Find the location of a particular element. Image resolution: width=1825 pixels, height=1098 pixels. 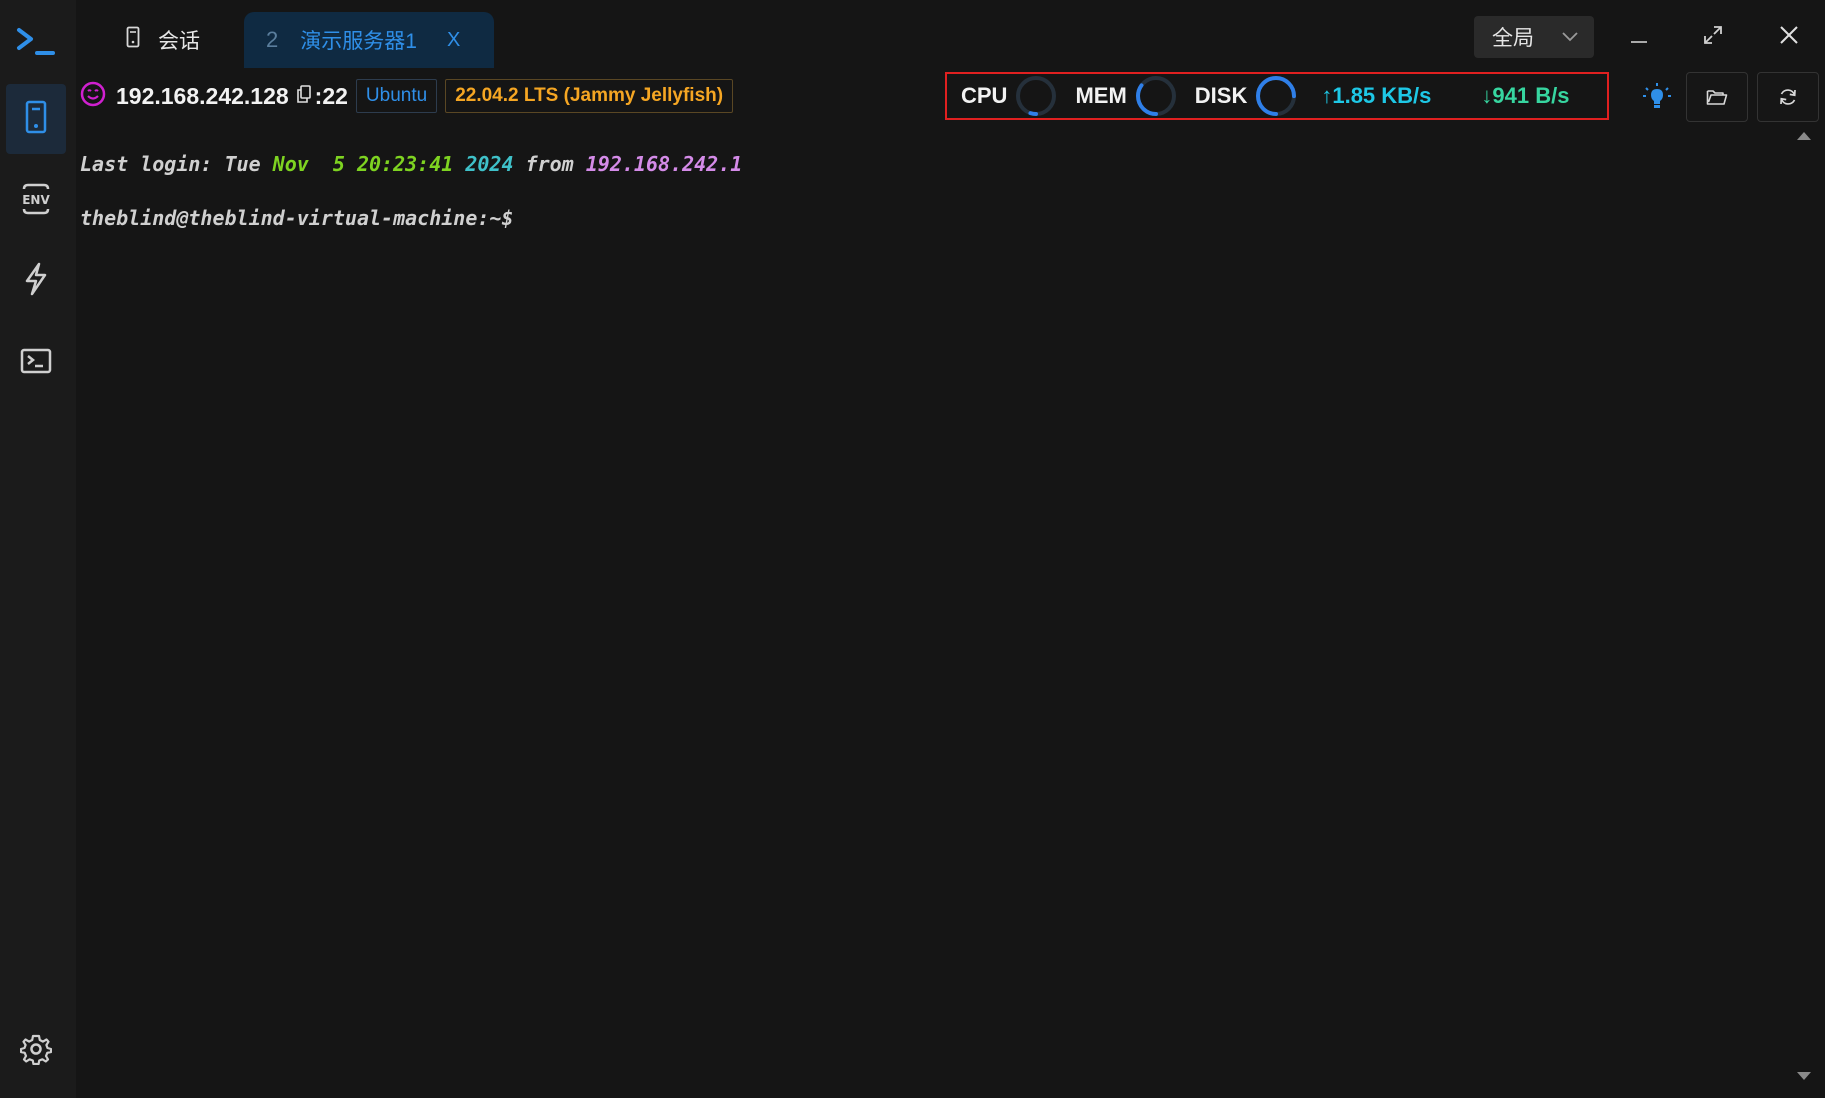

gear-icon is located at coordinates (36, 1051).